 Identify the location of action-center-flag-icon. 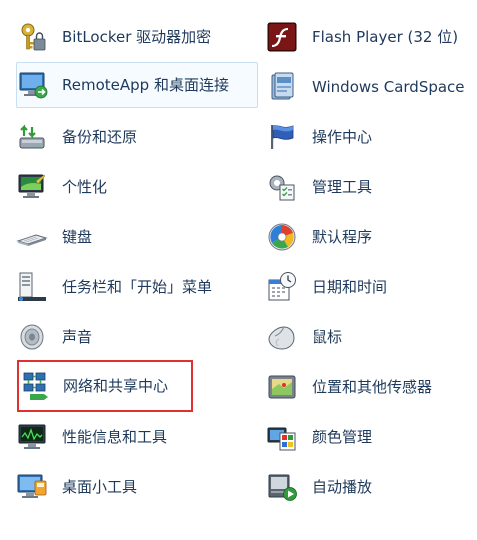
(282, 137).